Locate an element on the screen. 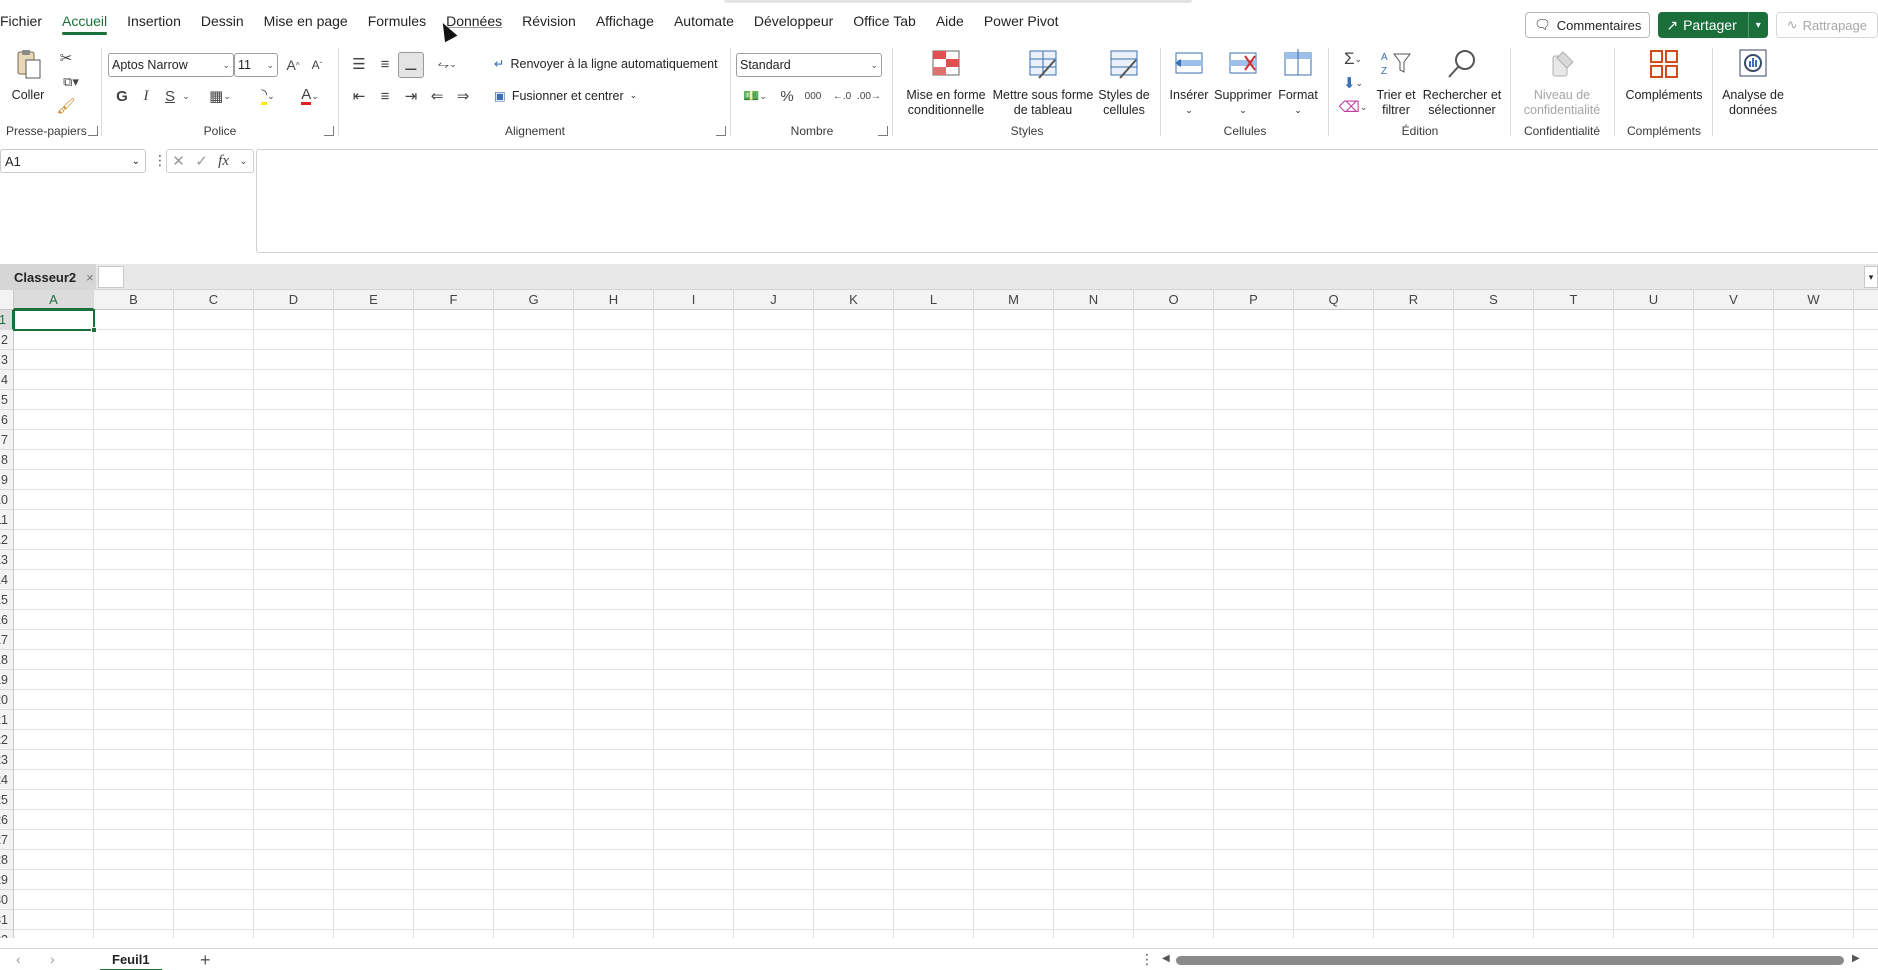  tab-automate: Automate is located at coordinates (704, 21).